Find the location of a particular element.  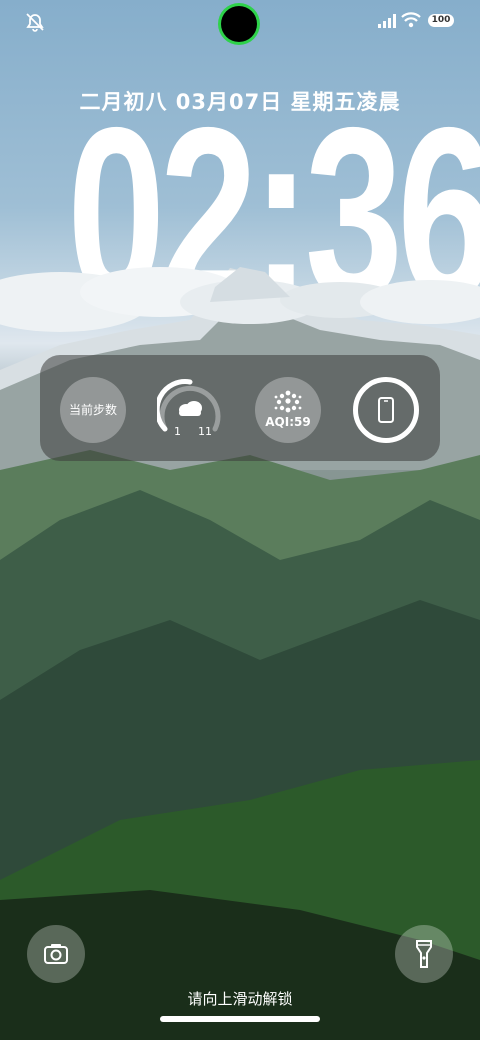

steps-widget: 当前步数 is located at coordinates (93, 410).